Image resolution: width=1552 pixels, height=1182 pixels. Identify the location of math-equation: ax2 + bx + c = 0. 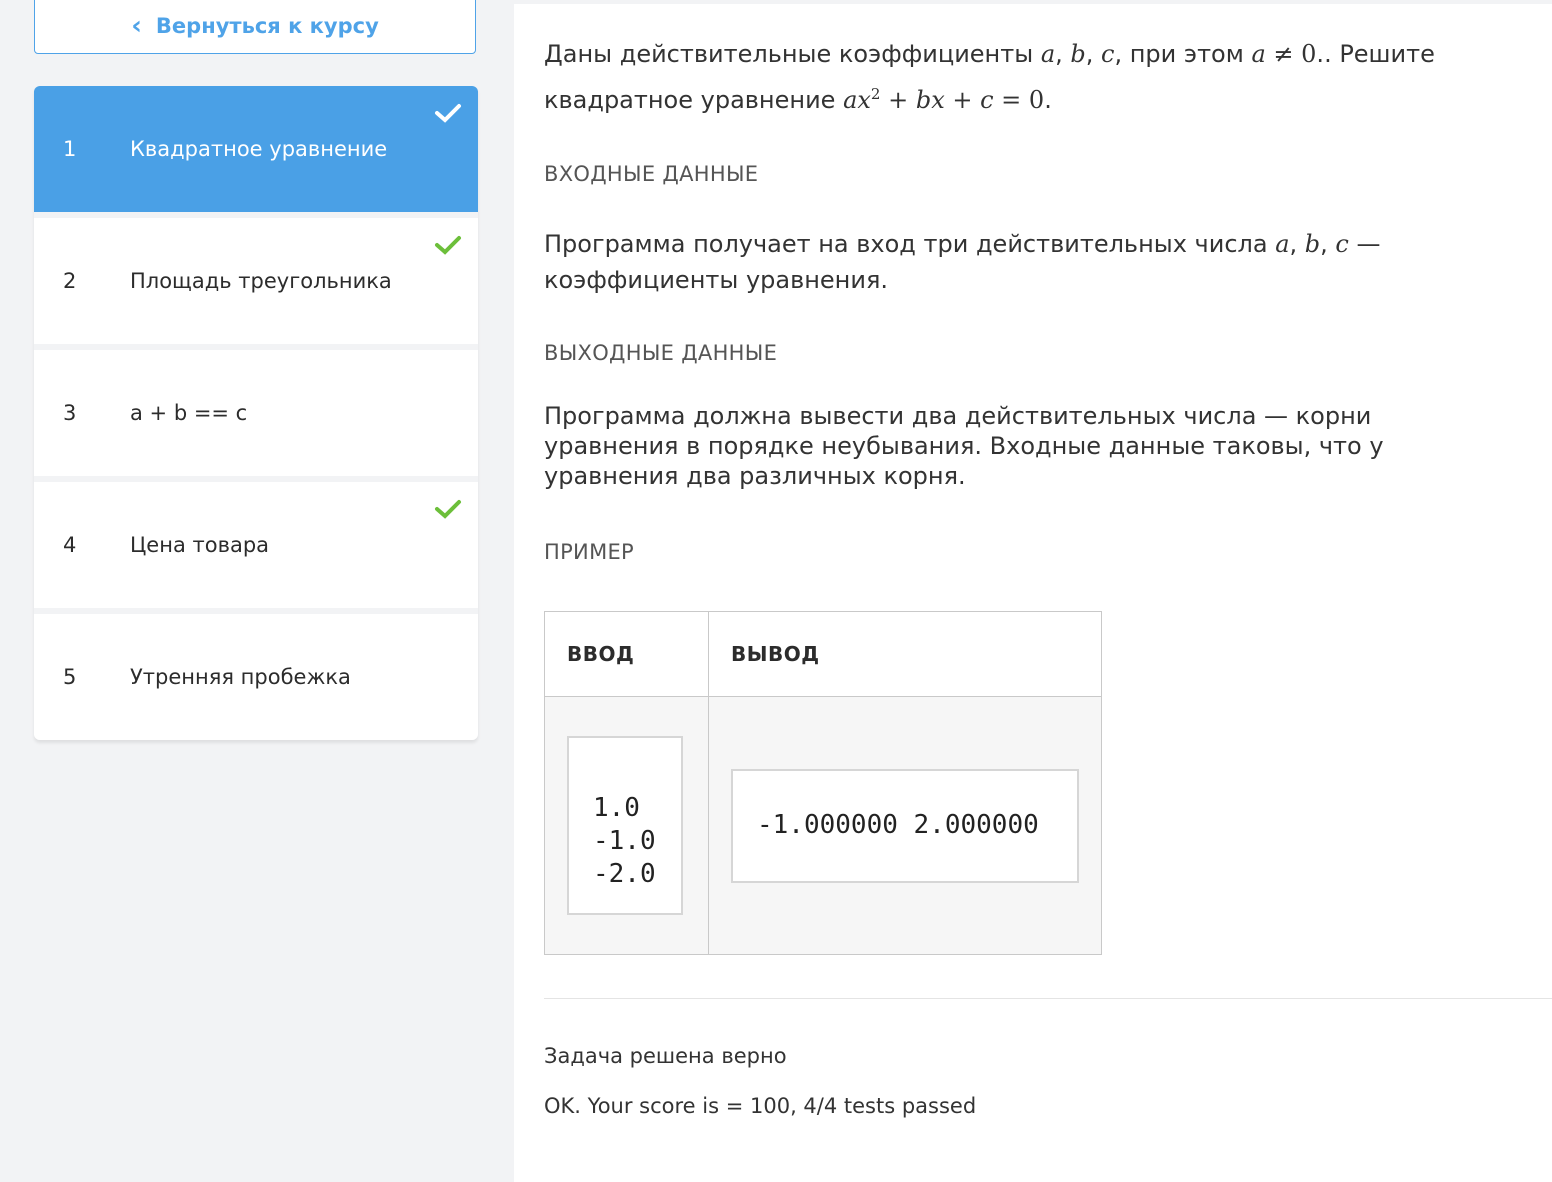
(944, 99).